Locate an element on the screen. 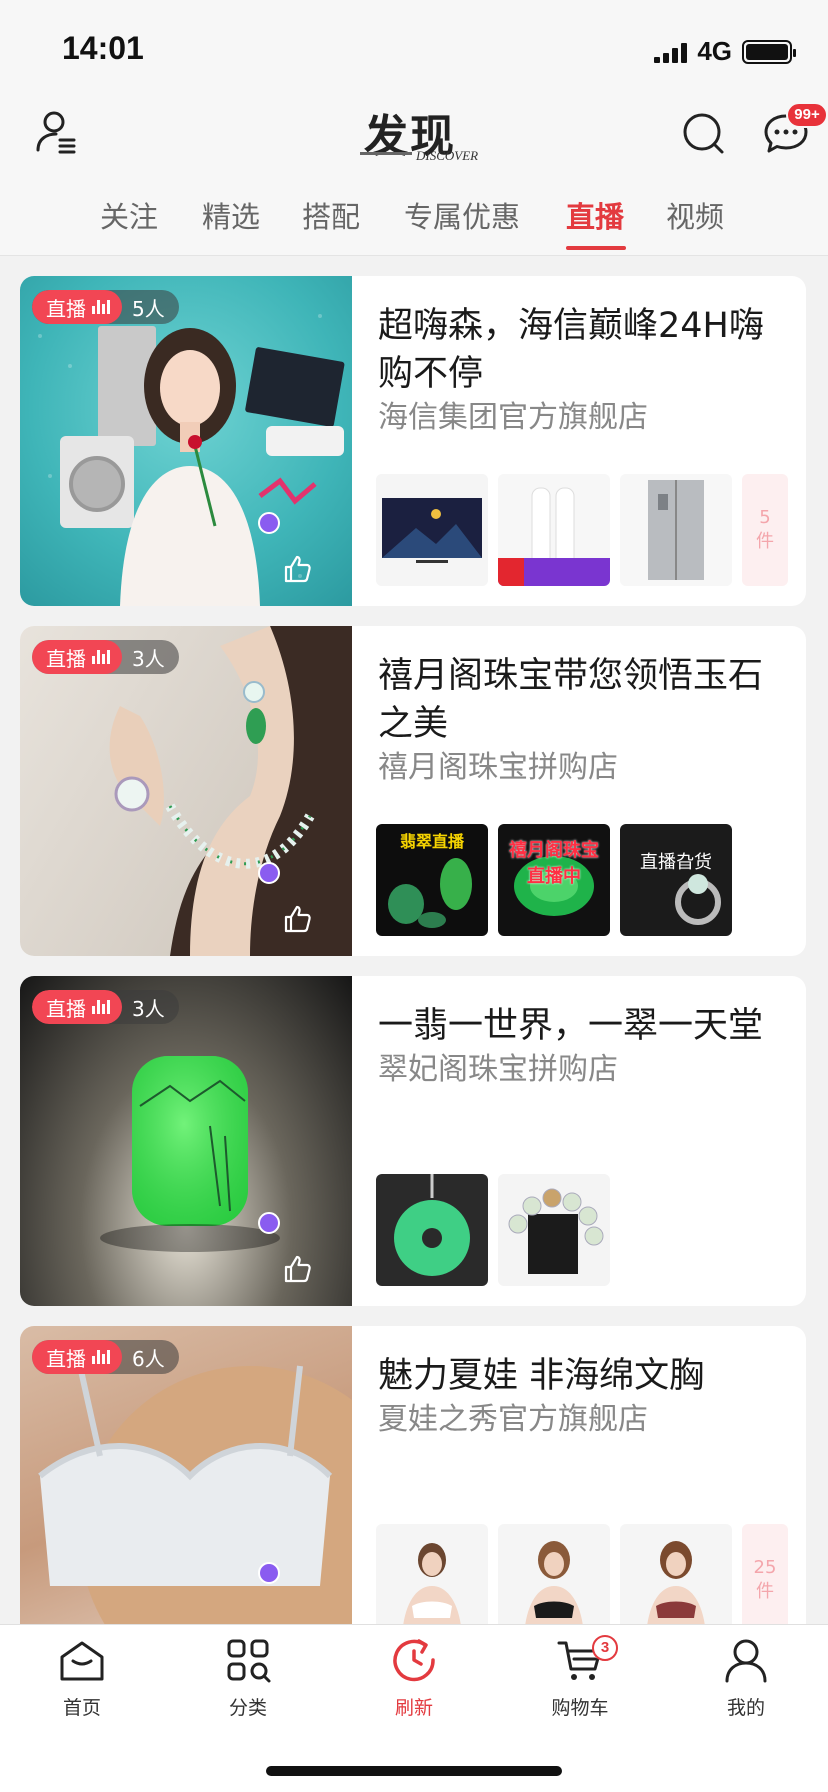 This screenshot has width=828, height=1792. viewer-count: 5人 is located at coordinates (148, 308).